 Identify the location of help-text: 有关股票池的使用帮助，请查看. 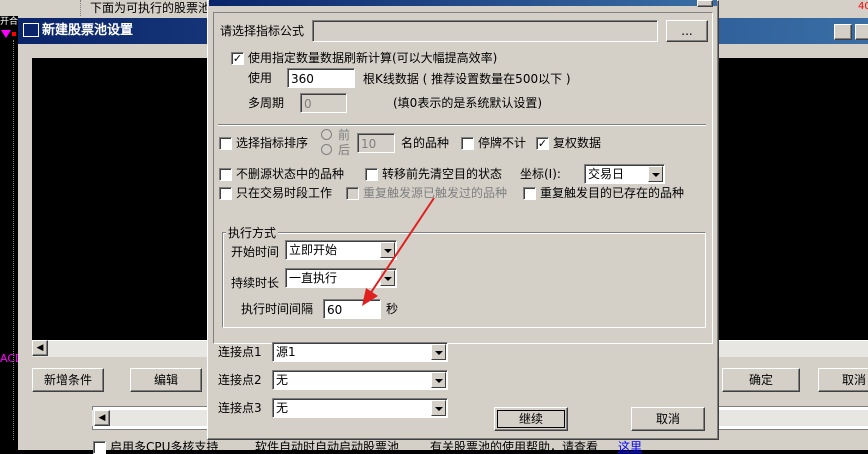
(514, 447).